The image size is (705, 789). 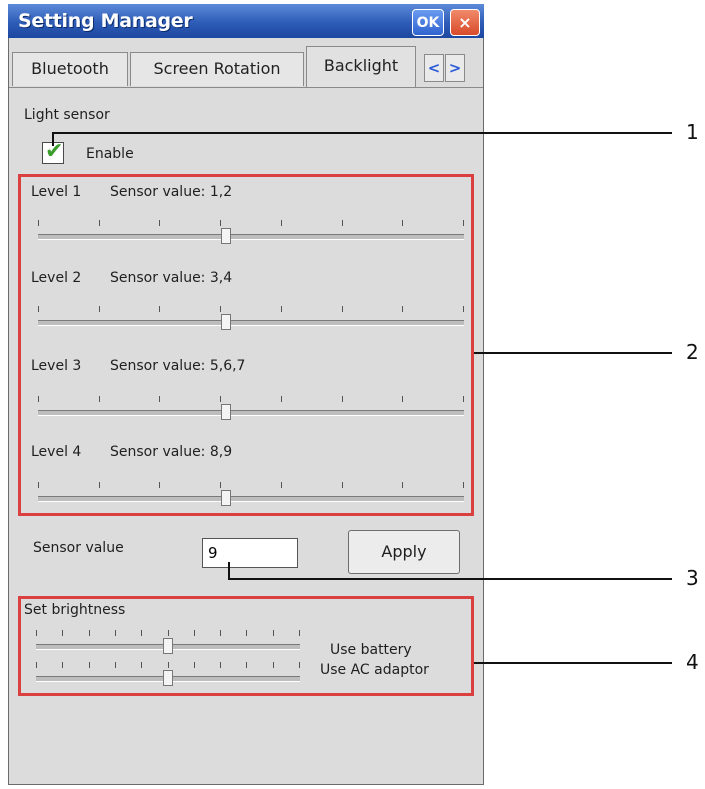 What do you see at coordinates (428, 22) in the screenshot?
I see `ok-button: OK` at bounding box center [428, 22].